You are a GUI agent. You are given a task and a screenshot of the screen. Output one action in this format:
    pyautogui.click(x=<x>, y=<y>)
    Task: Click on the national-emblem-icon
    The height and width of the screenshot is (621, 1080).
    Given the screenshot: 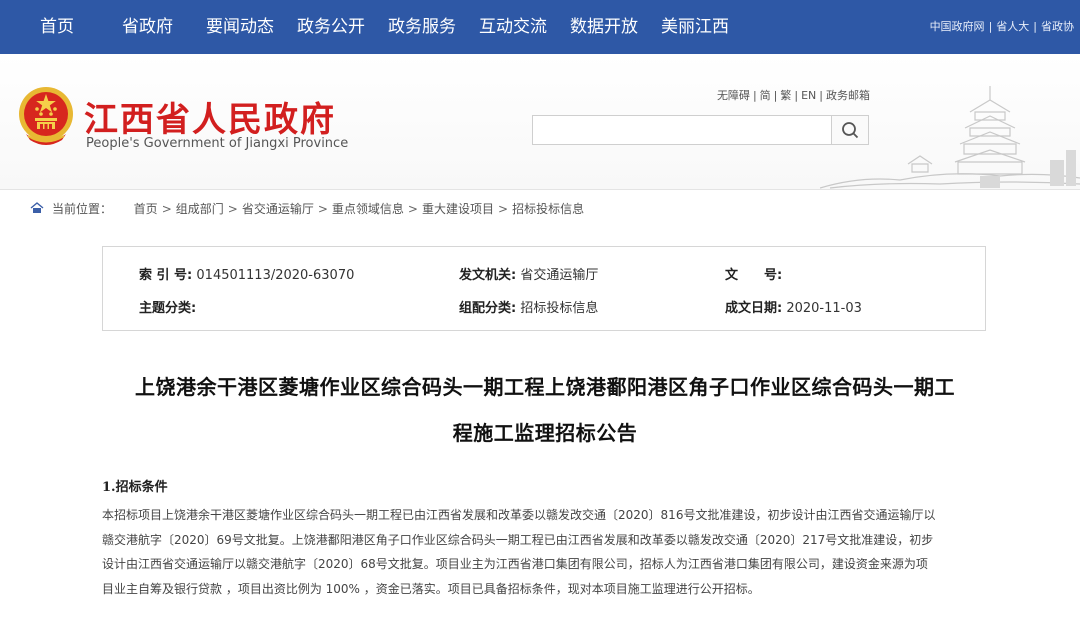 What is the action you would take?
    pyautogui.click(x=46, y=116)
    